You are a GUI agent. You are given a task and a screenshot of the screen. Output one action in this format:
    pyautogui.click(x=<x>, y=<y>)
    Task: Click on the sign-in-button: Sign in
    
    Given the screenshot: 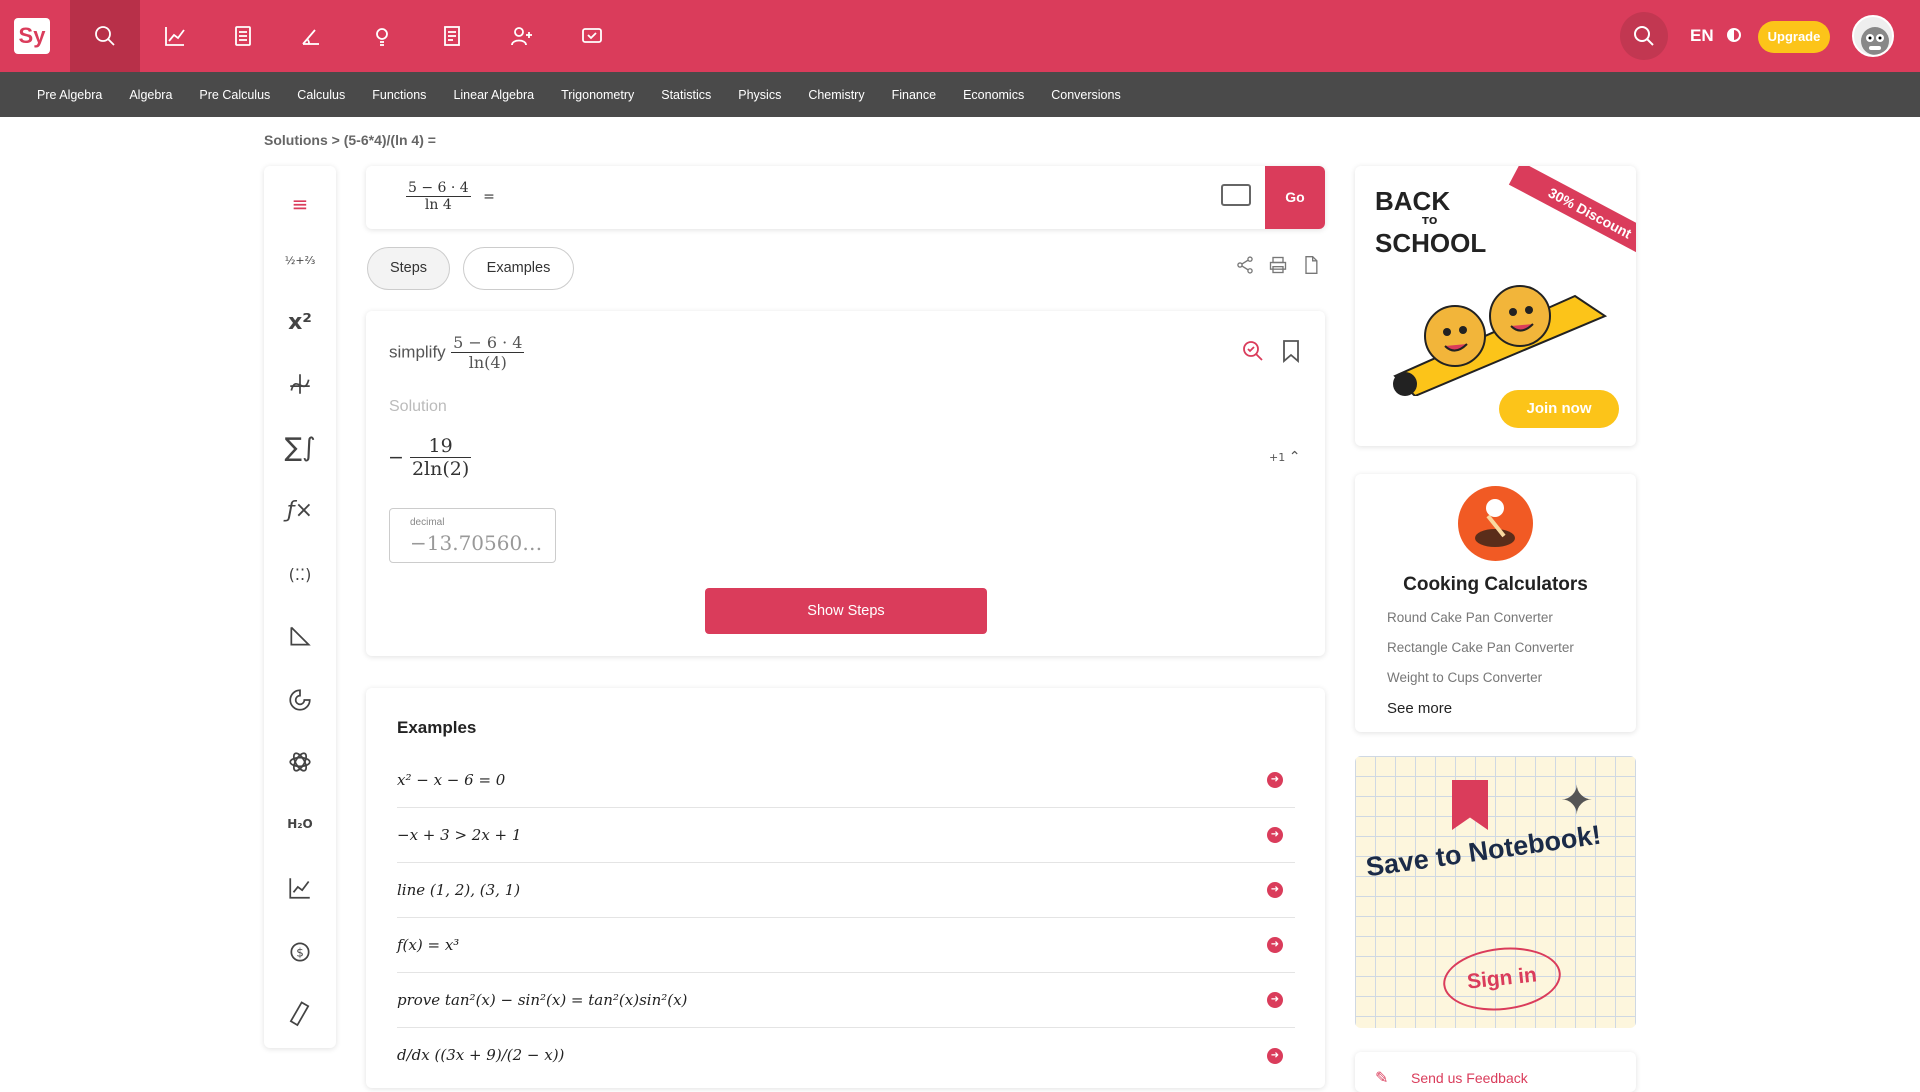 What is the action you would take?
    pyautogui.click(x=1502, y=979)
    